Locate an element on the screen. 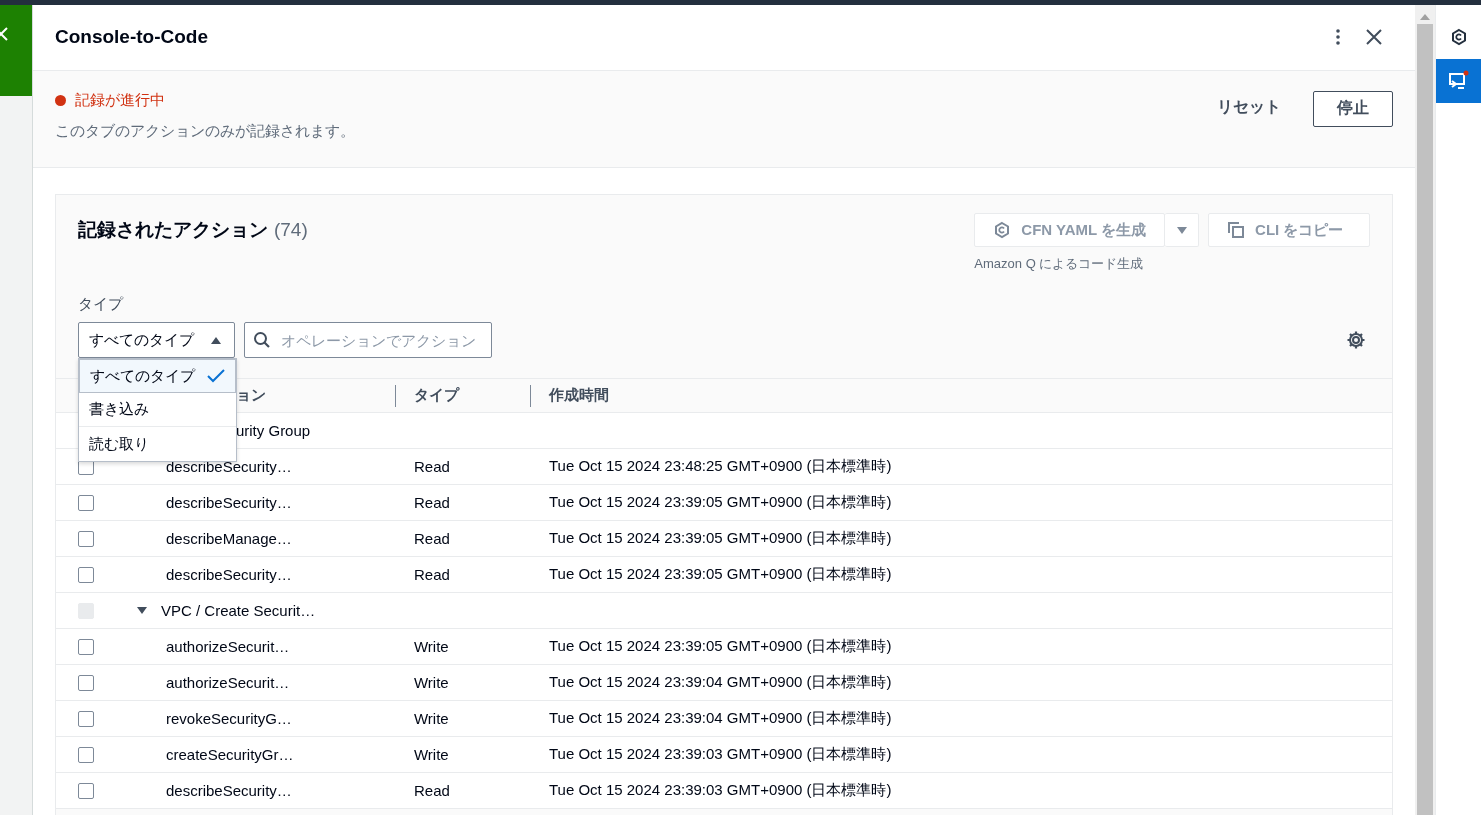  reset-button: リセット is located at coordinates (1249, 107).